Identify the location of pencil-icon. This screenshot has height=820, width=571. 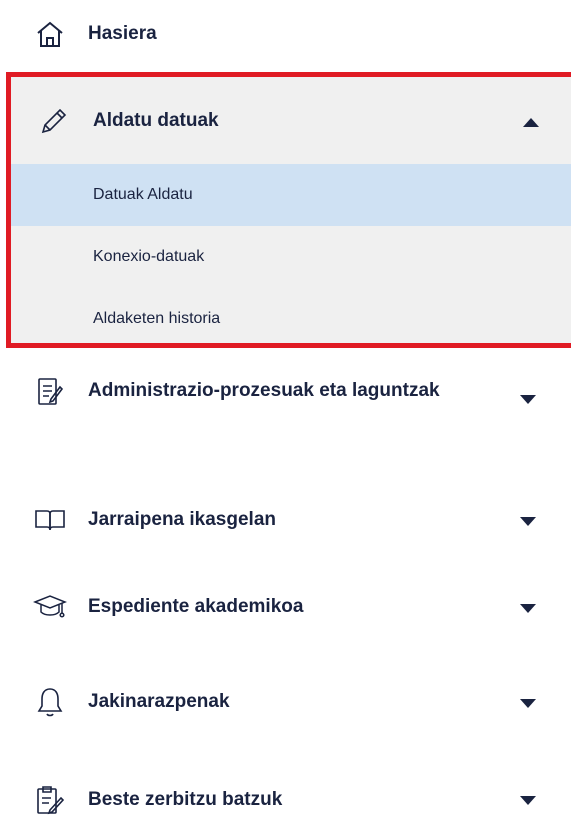
(53, 121).